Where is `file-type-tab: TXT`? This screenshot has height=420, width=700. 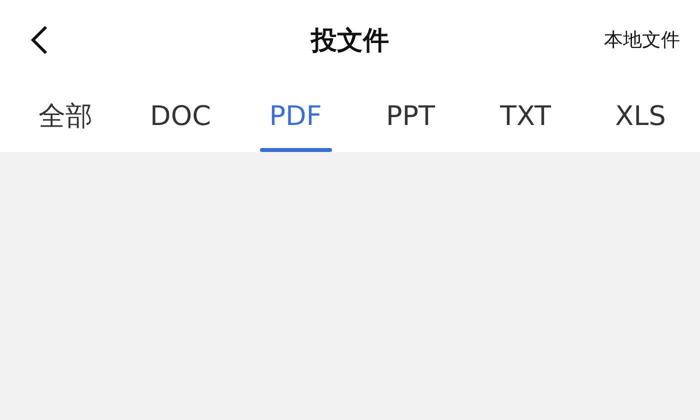 file-type-tab: TXT is located at coordinates (525, 116).